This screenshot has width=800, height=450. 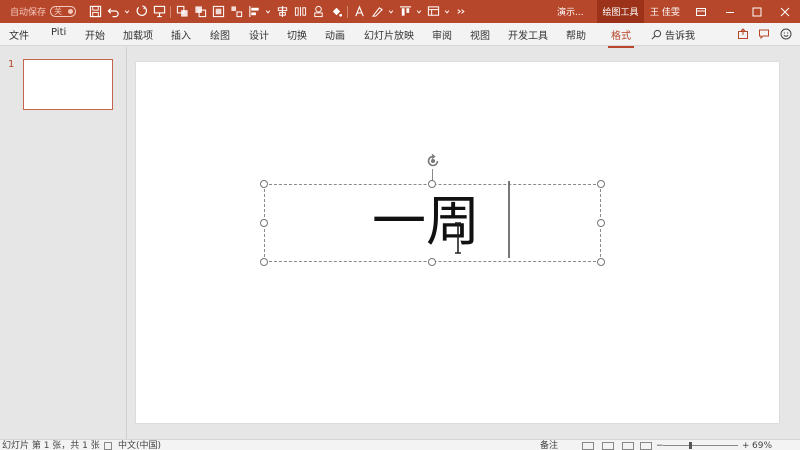 What do you see at coordinates (377, 12) in the screenshot?
I see `format-icon` at bounding box center [377, 12].